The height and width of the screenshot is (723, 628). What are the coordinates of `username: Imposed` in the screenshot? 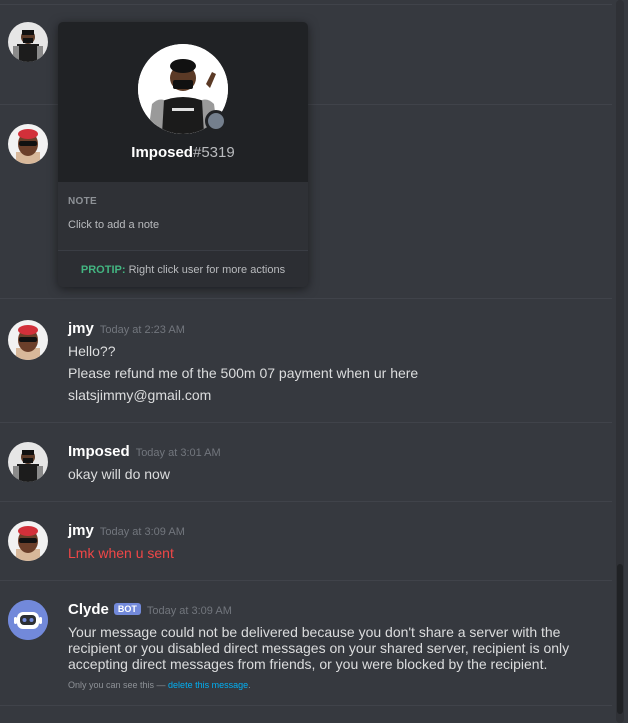 It's located at (99, 451).